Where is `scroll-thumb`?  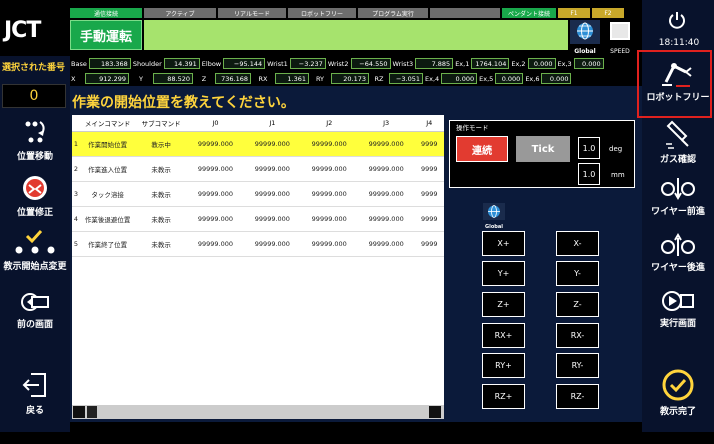 scroll-thumb is located at coordinates (92, 412).